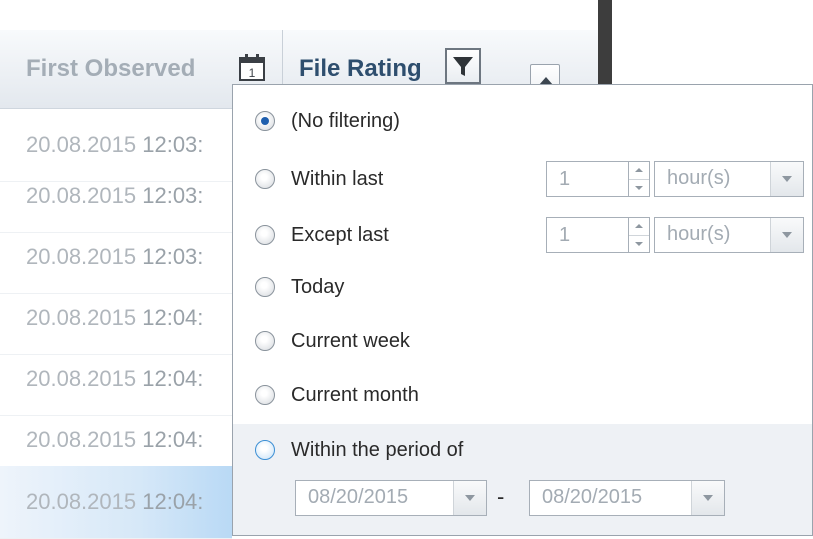  I want to click on radio-no-filtering, so click(265, 121).